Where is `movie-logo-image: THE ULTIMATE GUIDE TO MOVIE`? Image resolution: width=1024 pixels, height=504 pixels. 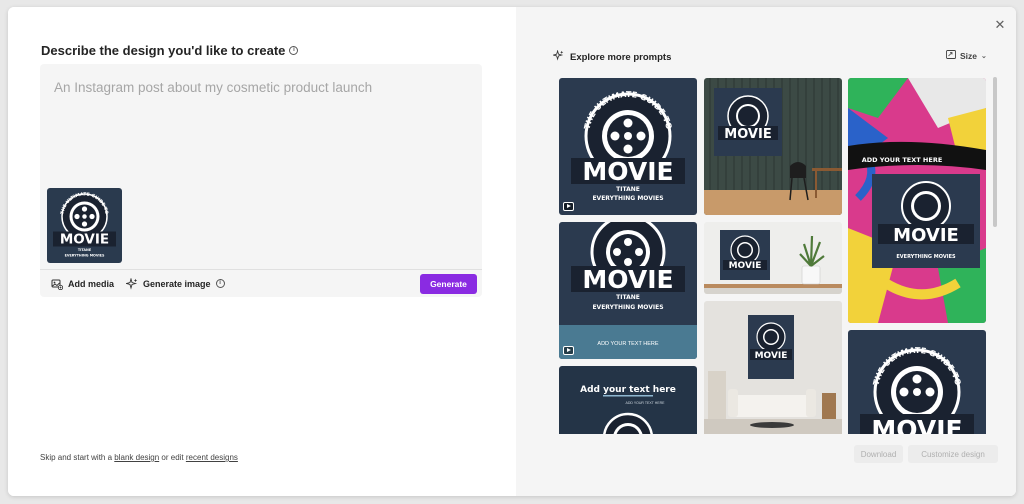
movie-logo-image: THE ULTIMATE GUIDE TO MOVIE is located at coordinates (917, 382).